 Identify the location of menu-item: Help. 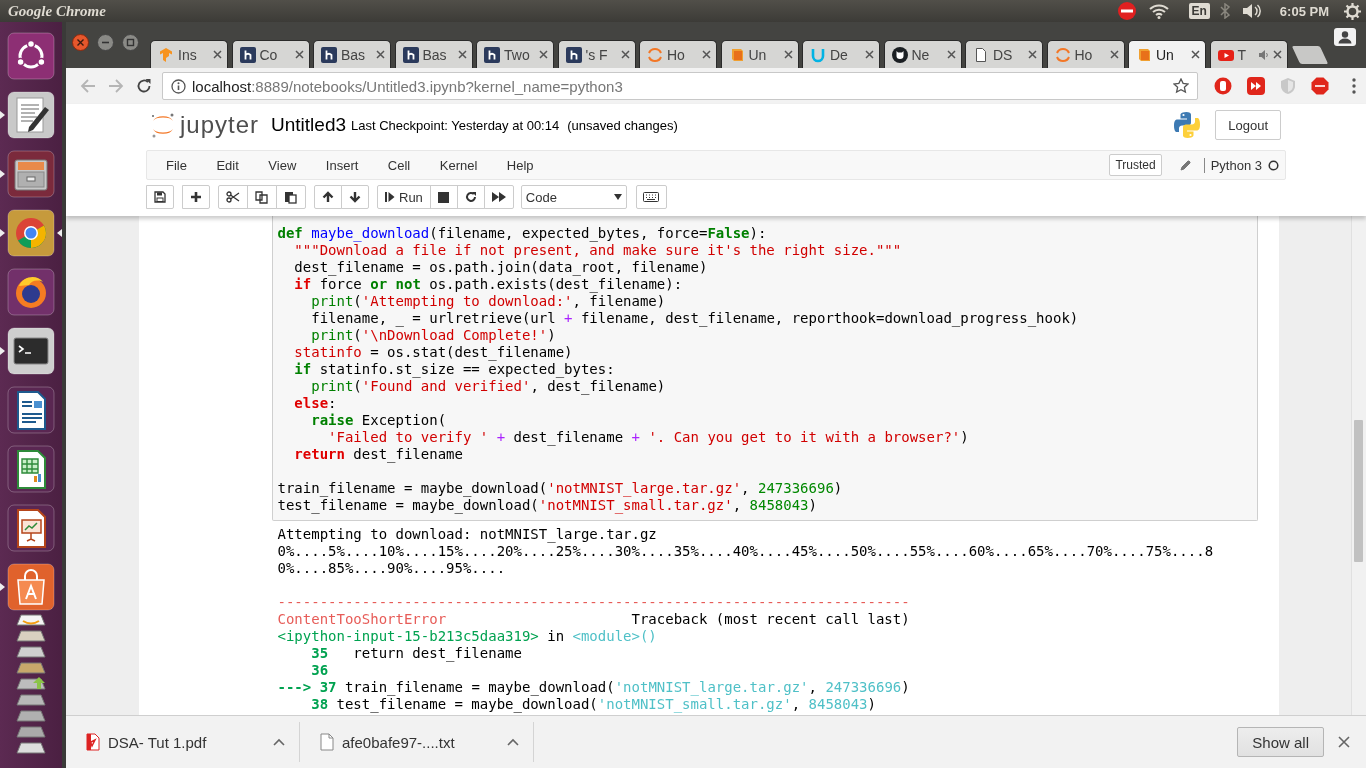
(520, 165).